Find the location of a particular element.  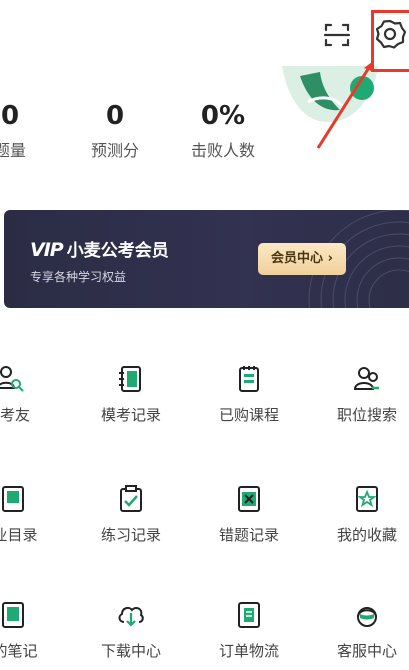

scan-button is located at coordinates (337, 35).